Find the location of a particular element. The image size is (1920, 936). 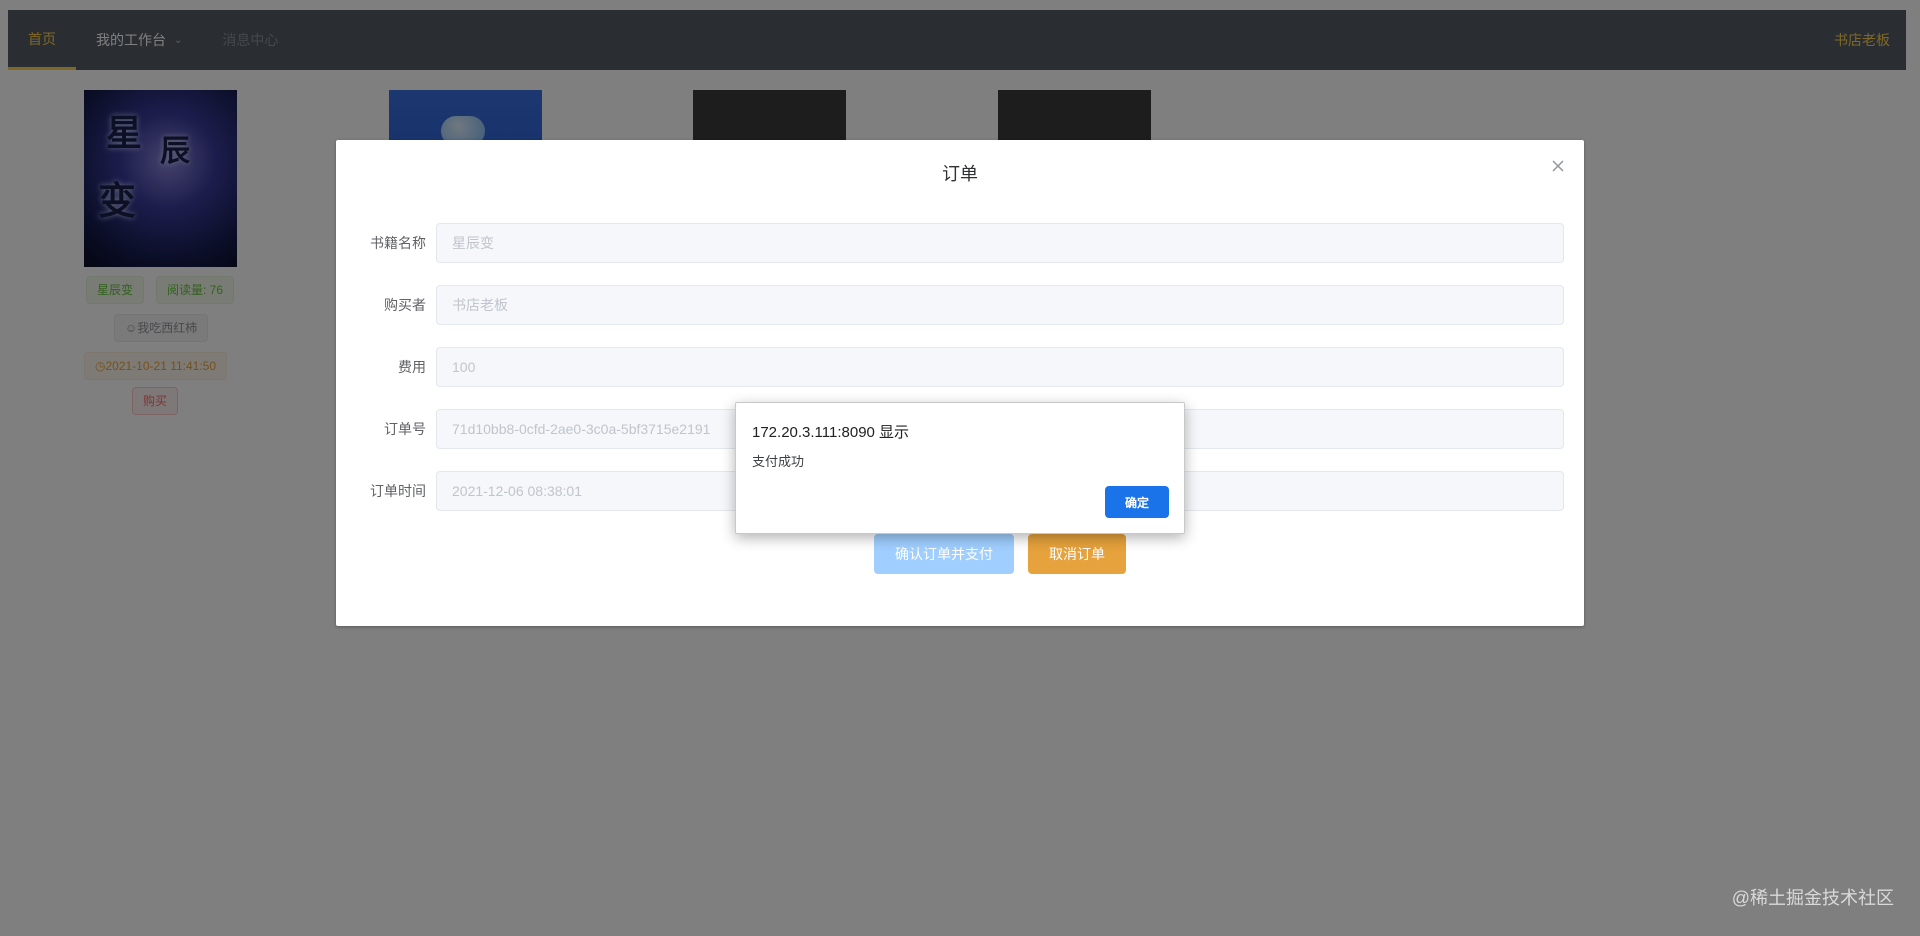

order-id-label: 订单号 is located at coordinates (405, 429).